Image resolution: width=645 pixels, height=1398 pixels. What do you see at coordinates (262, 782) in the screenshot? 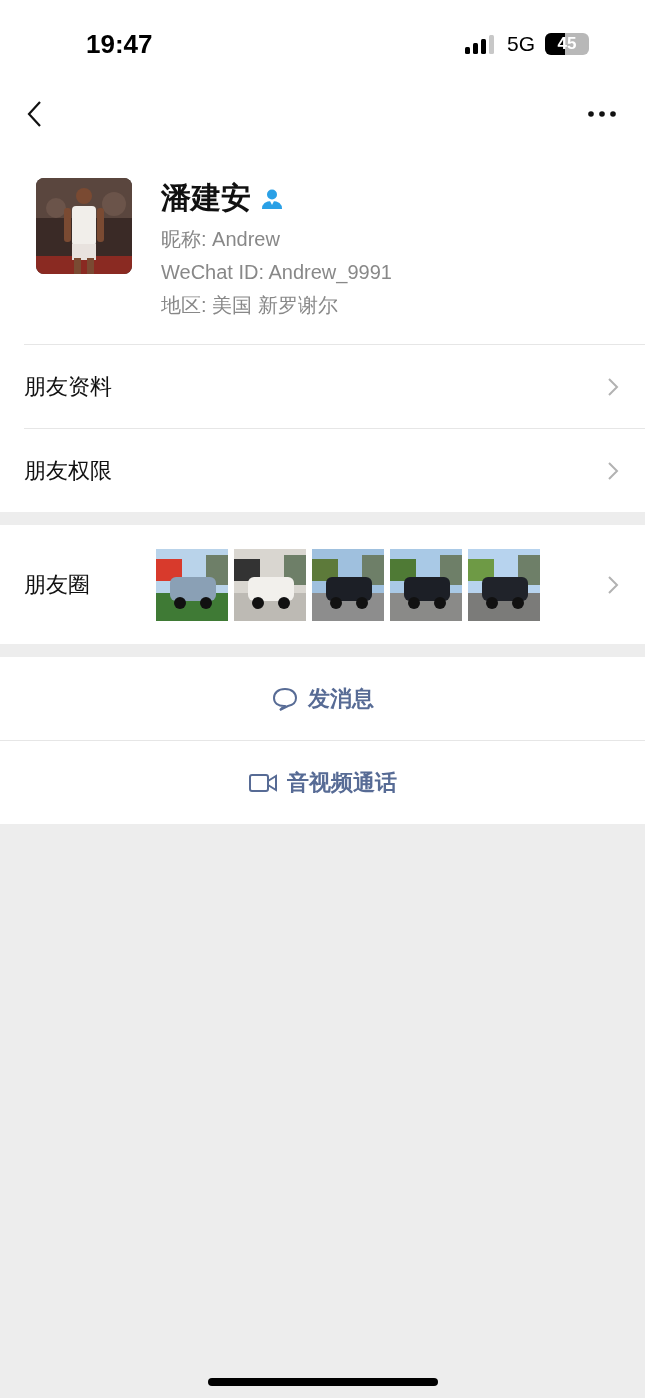
I see `video-camera-icon` at bounding box center [262, 782].